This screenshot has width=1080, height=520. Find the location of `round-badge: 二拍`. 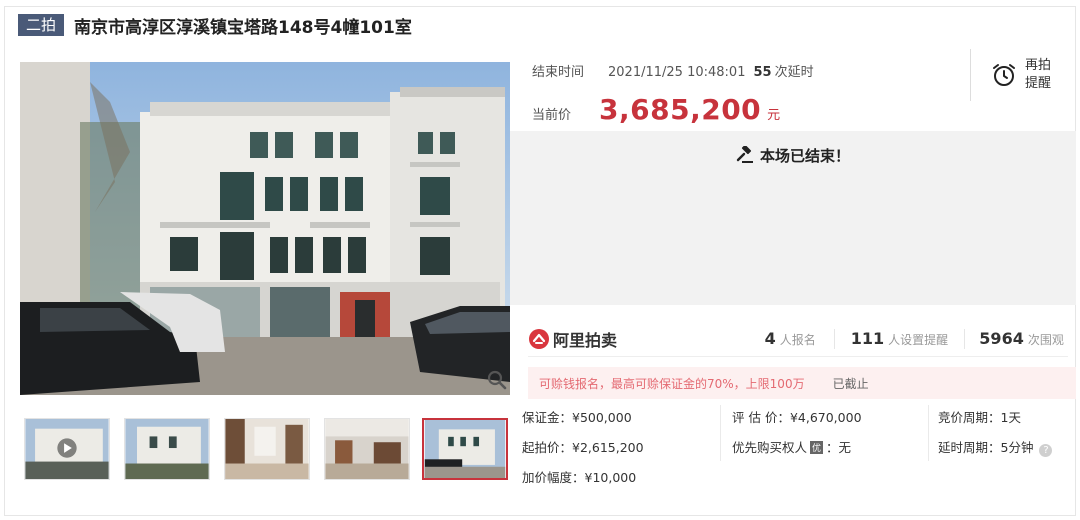

round-badge: 二拍 is located at coordinates (41, 25).